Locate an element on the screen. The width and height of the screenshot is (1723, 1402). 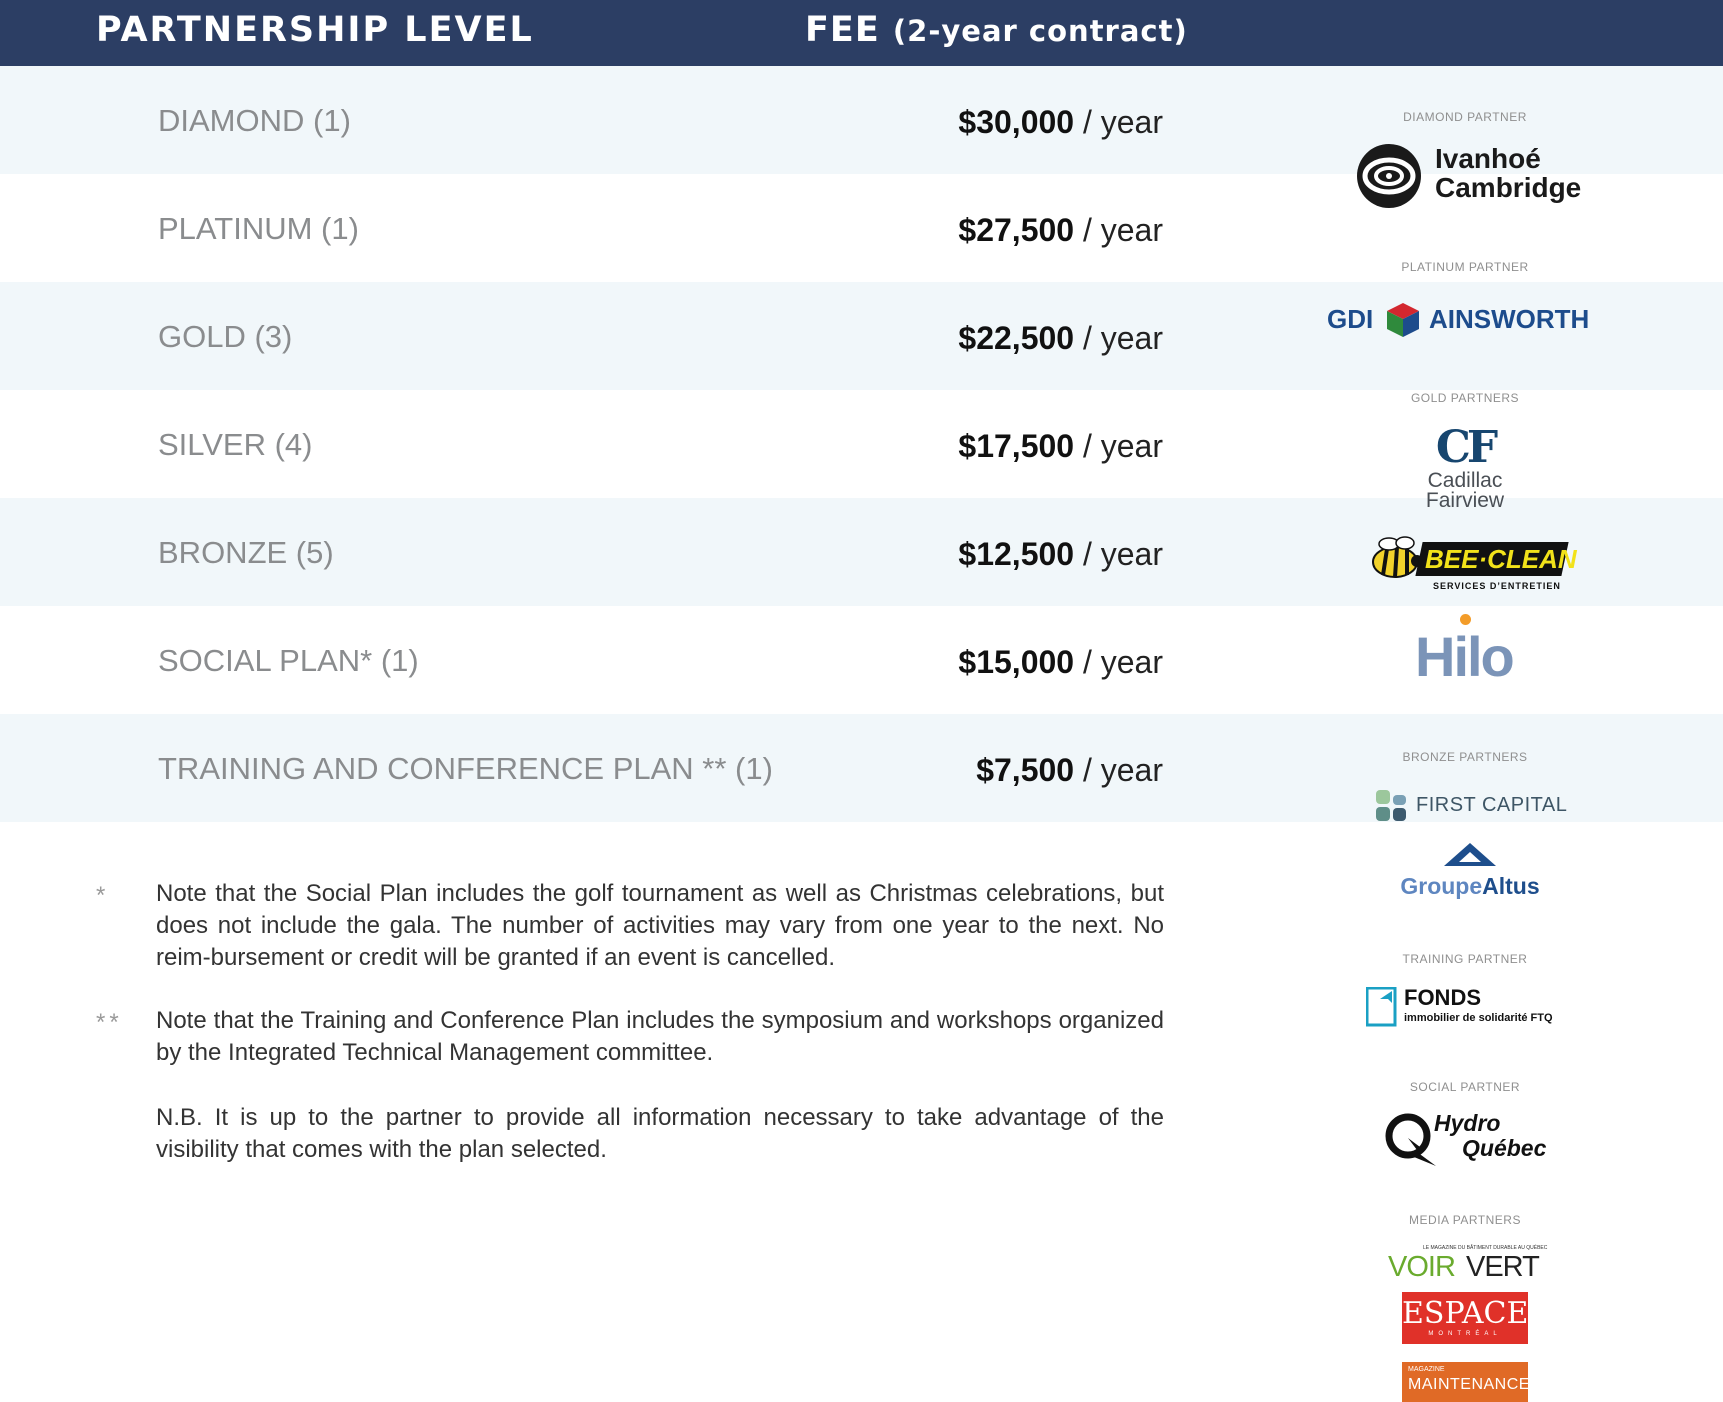
footnote-marker: ** is located at coordinates (109, 1022).